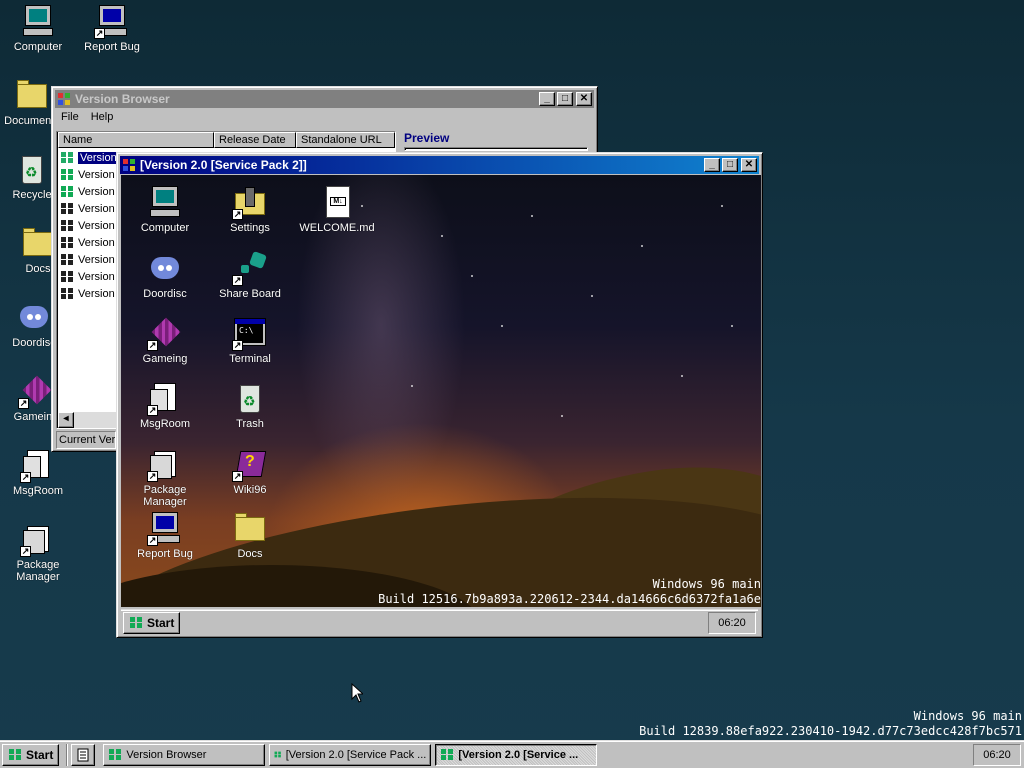 The height and width of the screenshot is (768, 1024). What do you see at coordinates (184, 754) in the screenshot?
I see `taskbar-button-version-browser: Version Browser` at bounding box center [184, 754].